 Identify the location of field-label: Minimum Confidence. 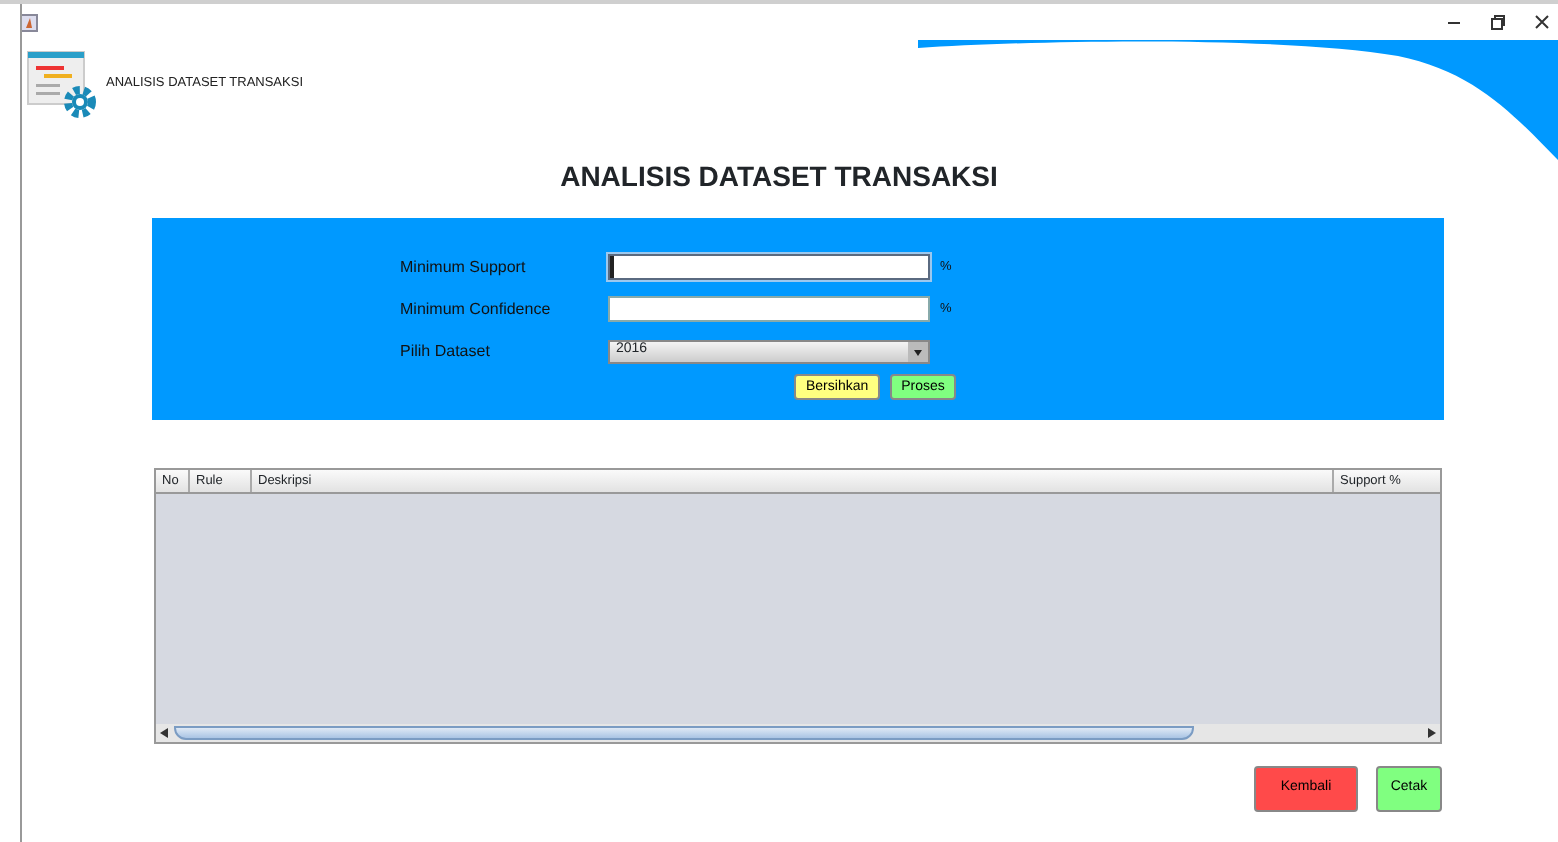
(476, 309).